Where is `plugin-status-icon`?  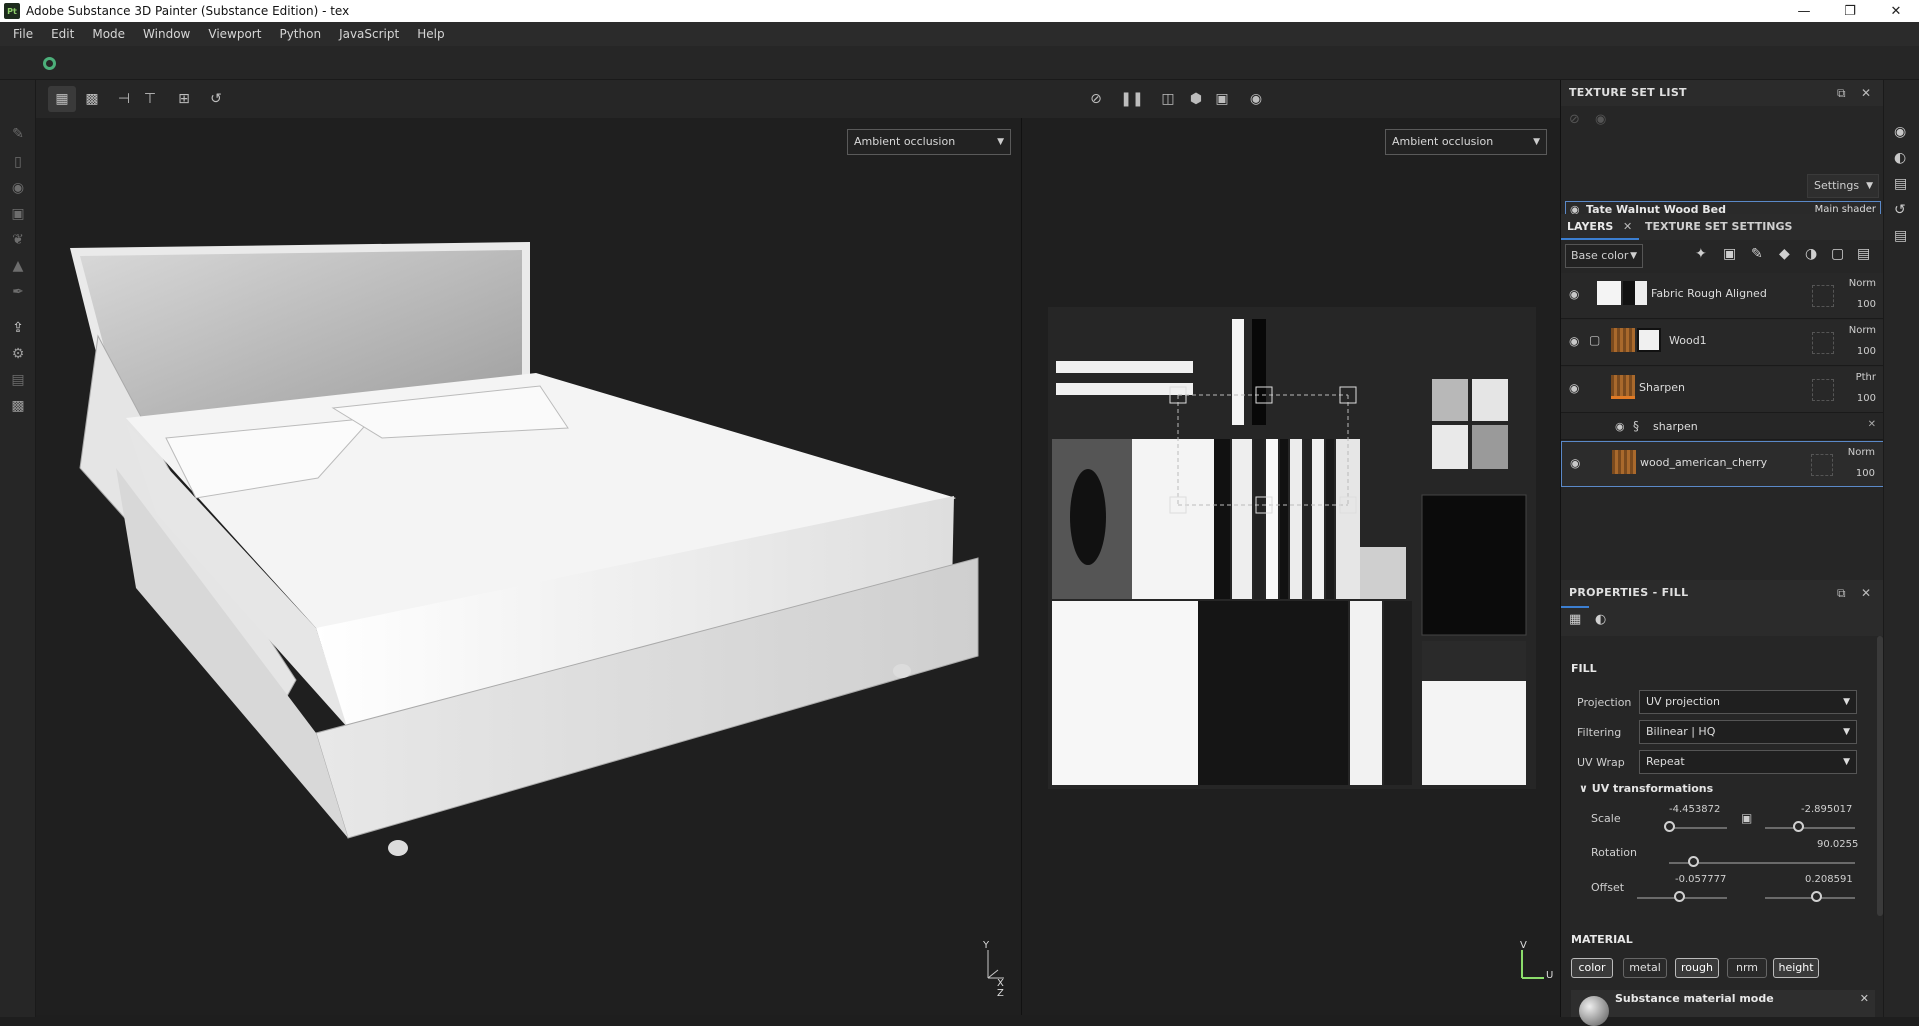
plugin-status-icon is located at coordinates (49, 63).